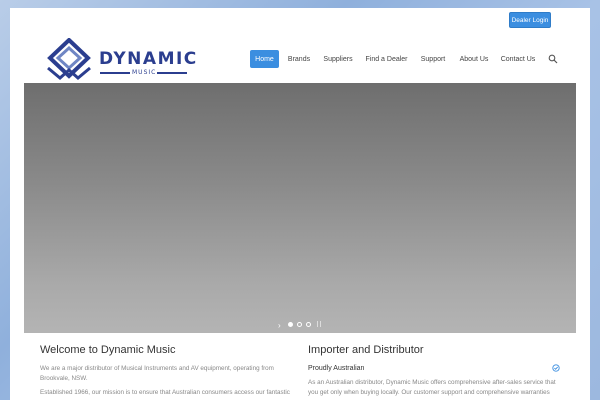  I want to click on slider-pause-icon, so click(319, 324).